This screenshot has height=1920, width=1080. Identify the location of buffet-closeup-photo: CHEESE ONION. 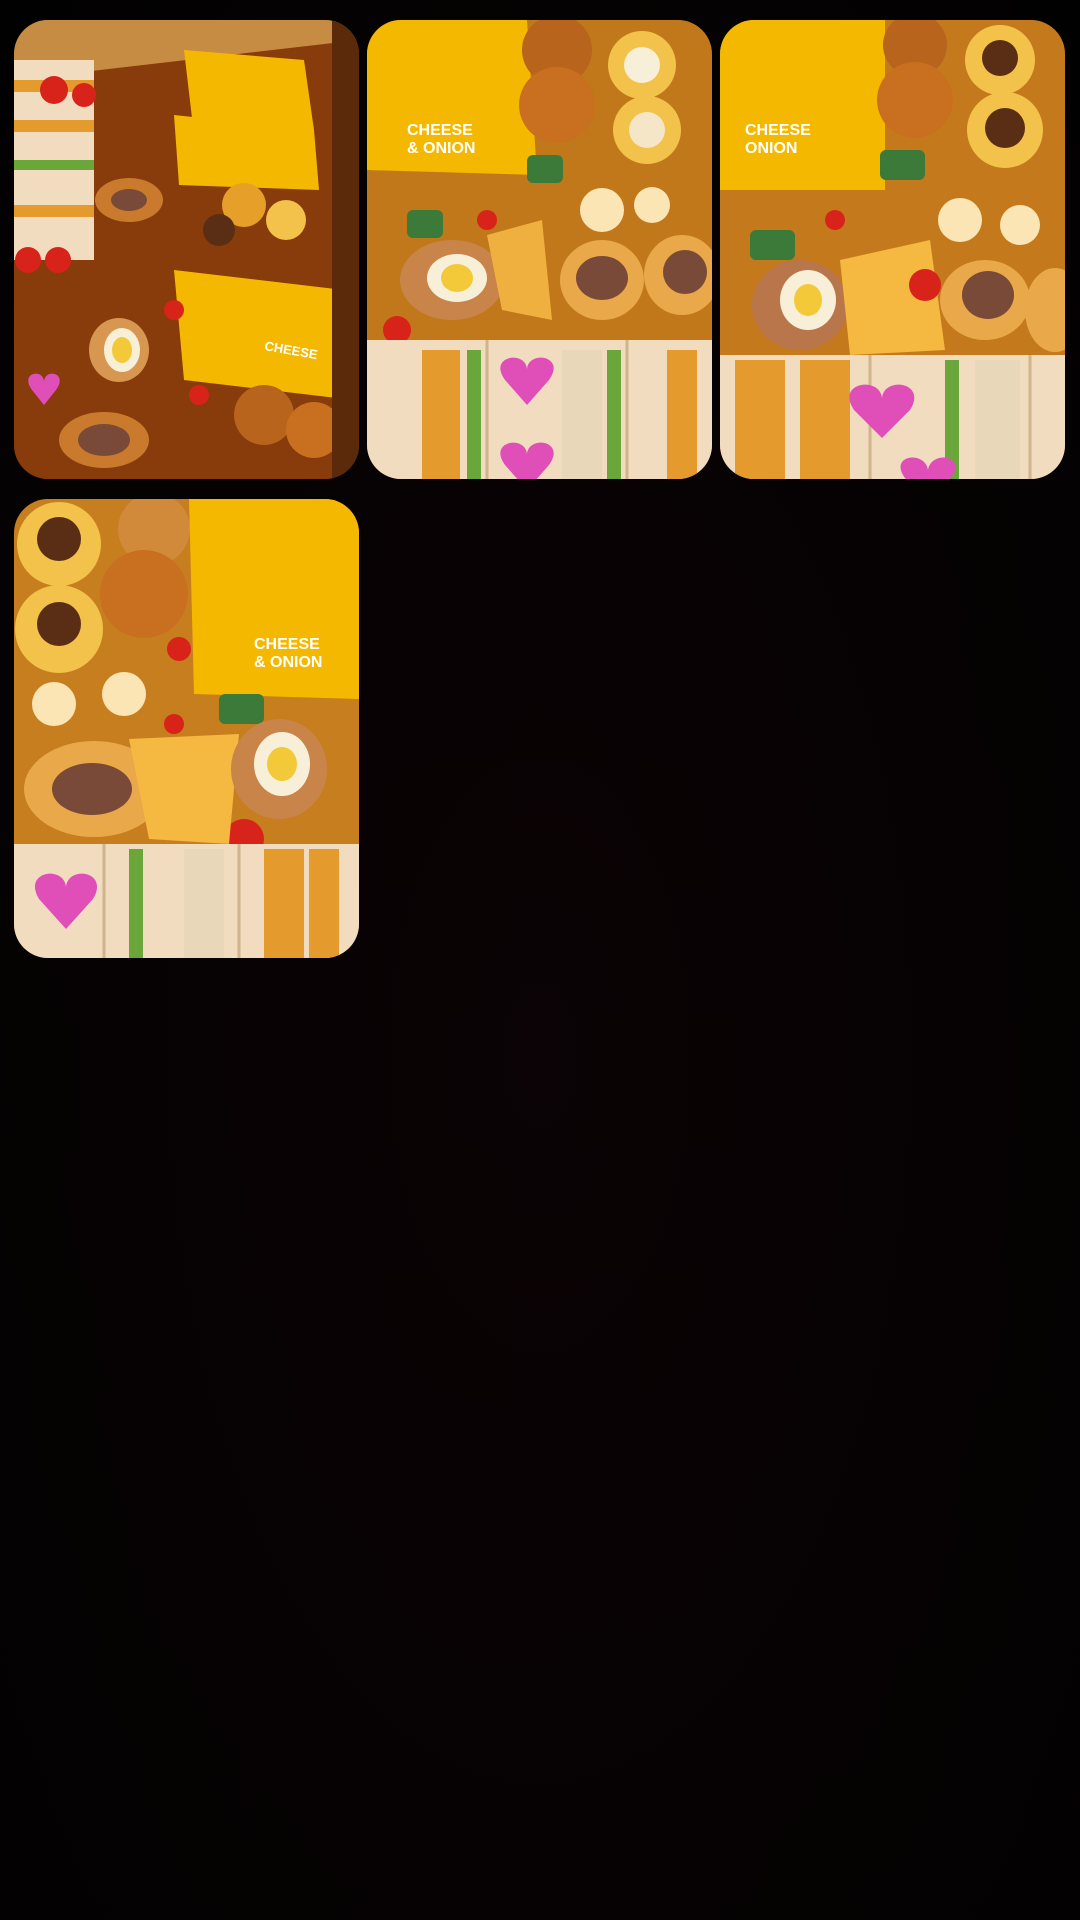
(892, 249).